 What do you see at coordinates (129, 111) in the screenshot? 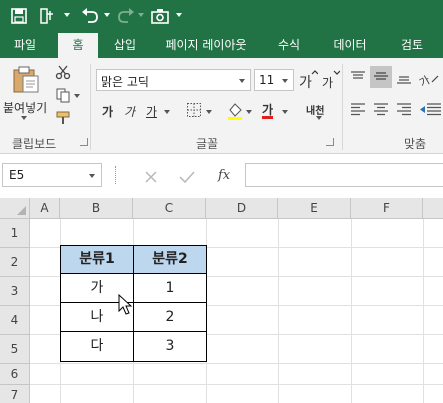
I see `italic-button: 가` at bounding box center [129, 111].